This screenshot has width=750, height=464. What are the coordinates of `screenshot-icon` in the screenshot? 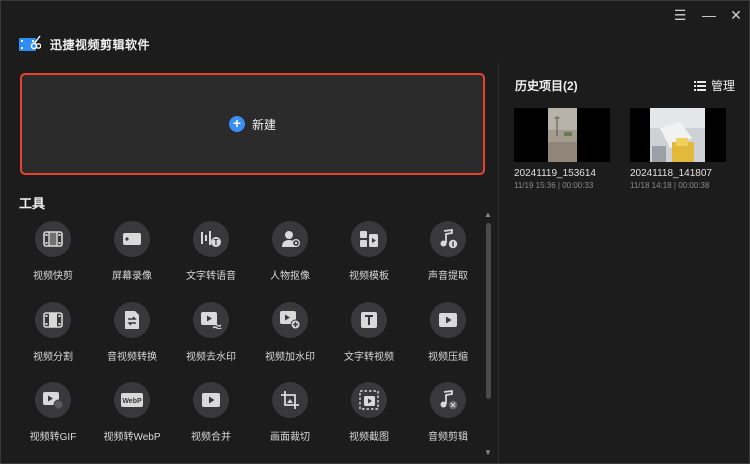 It's located at (369, 400).